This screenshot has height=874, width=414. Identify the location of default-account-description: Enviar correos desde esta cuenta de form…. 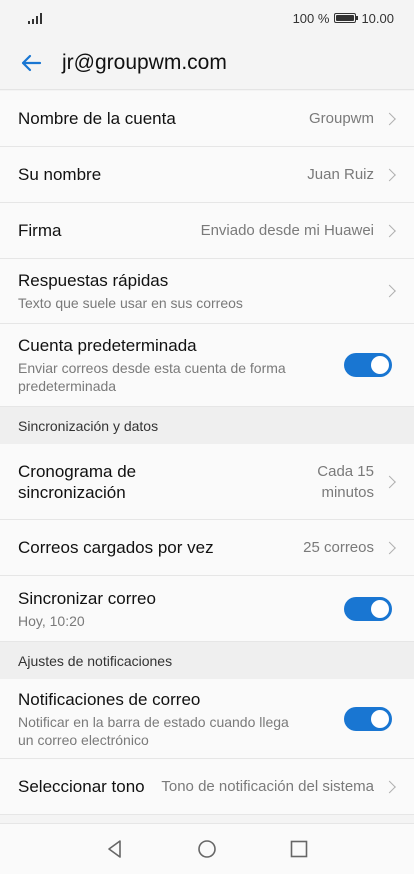
(152, 377).